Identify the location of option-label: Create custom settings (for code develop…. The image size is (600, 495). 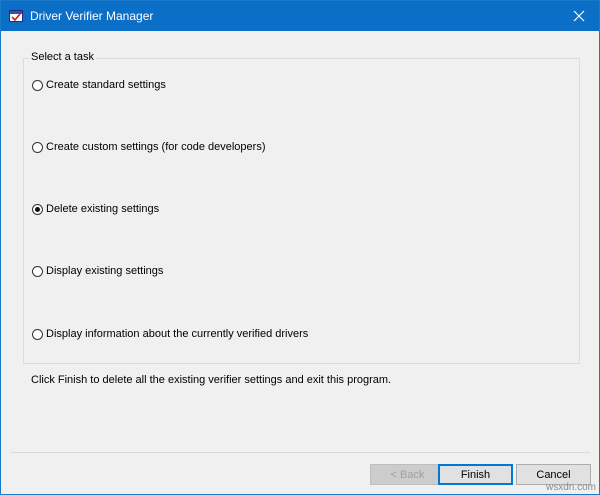
(156, 147).